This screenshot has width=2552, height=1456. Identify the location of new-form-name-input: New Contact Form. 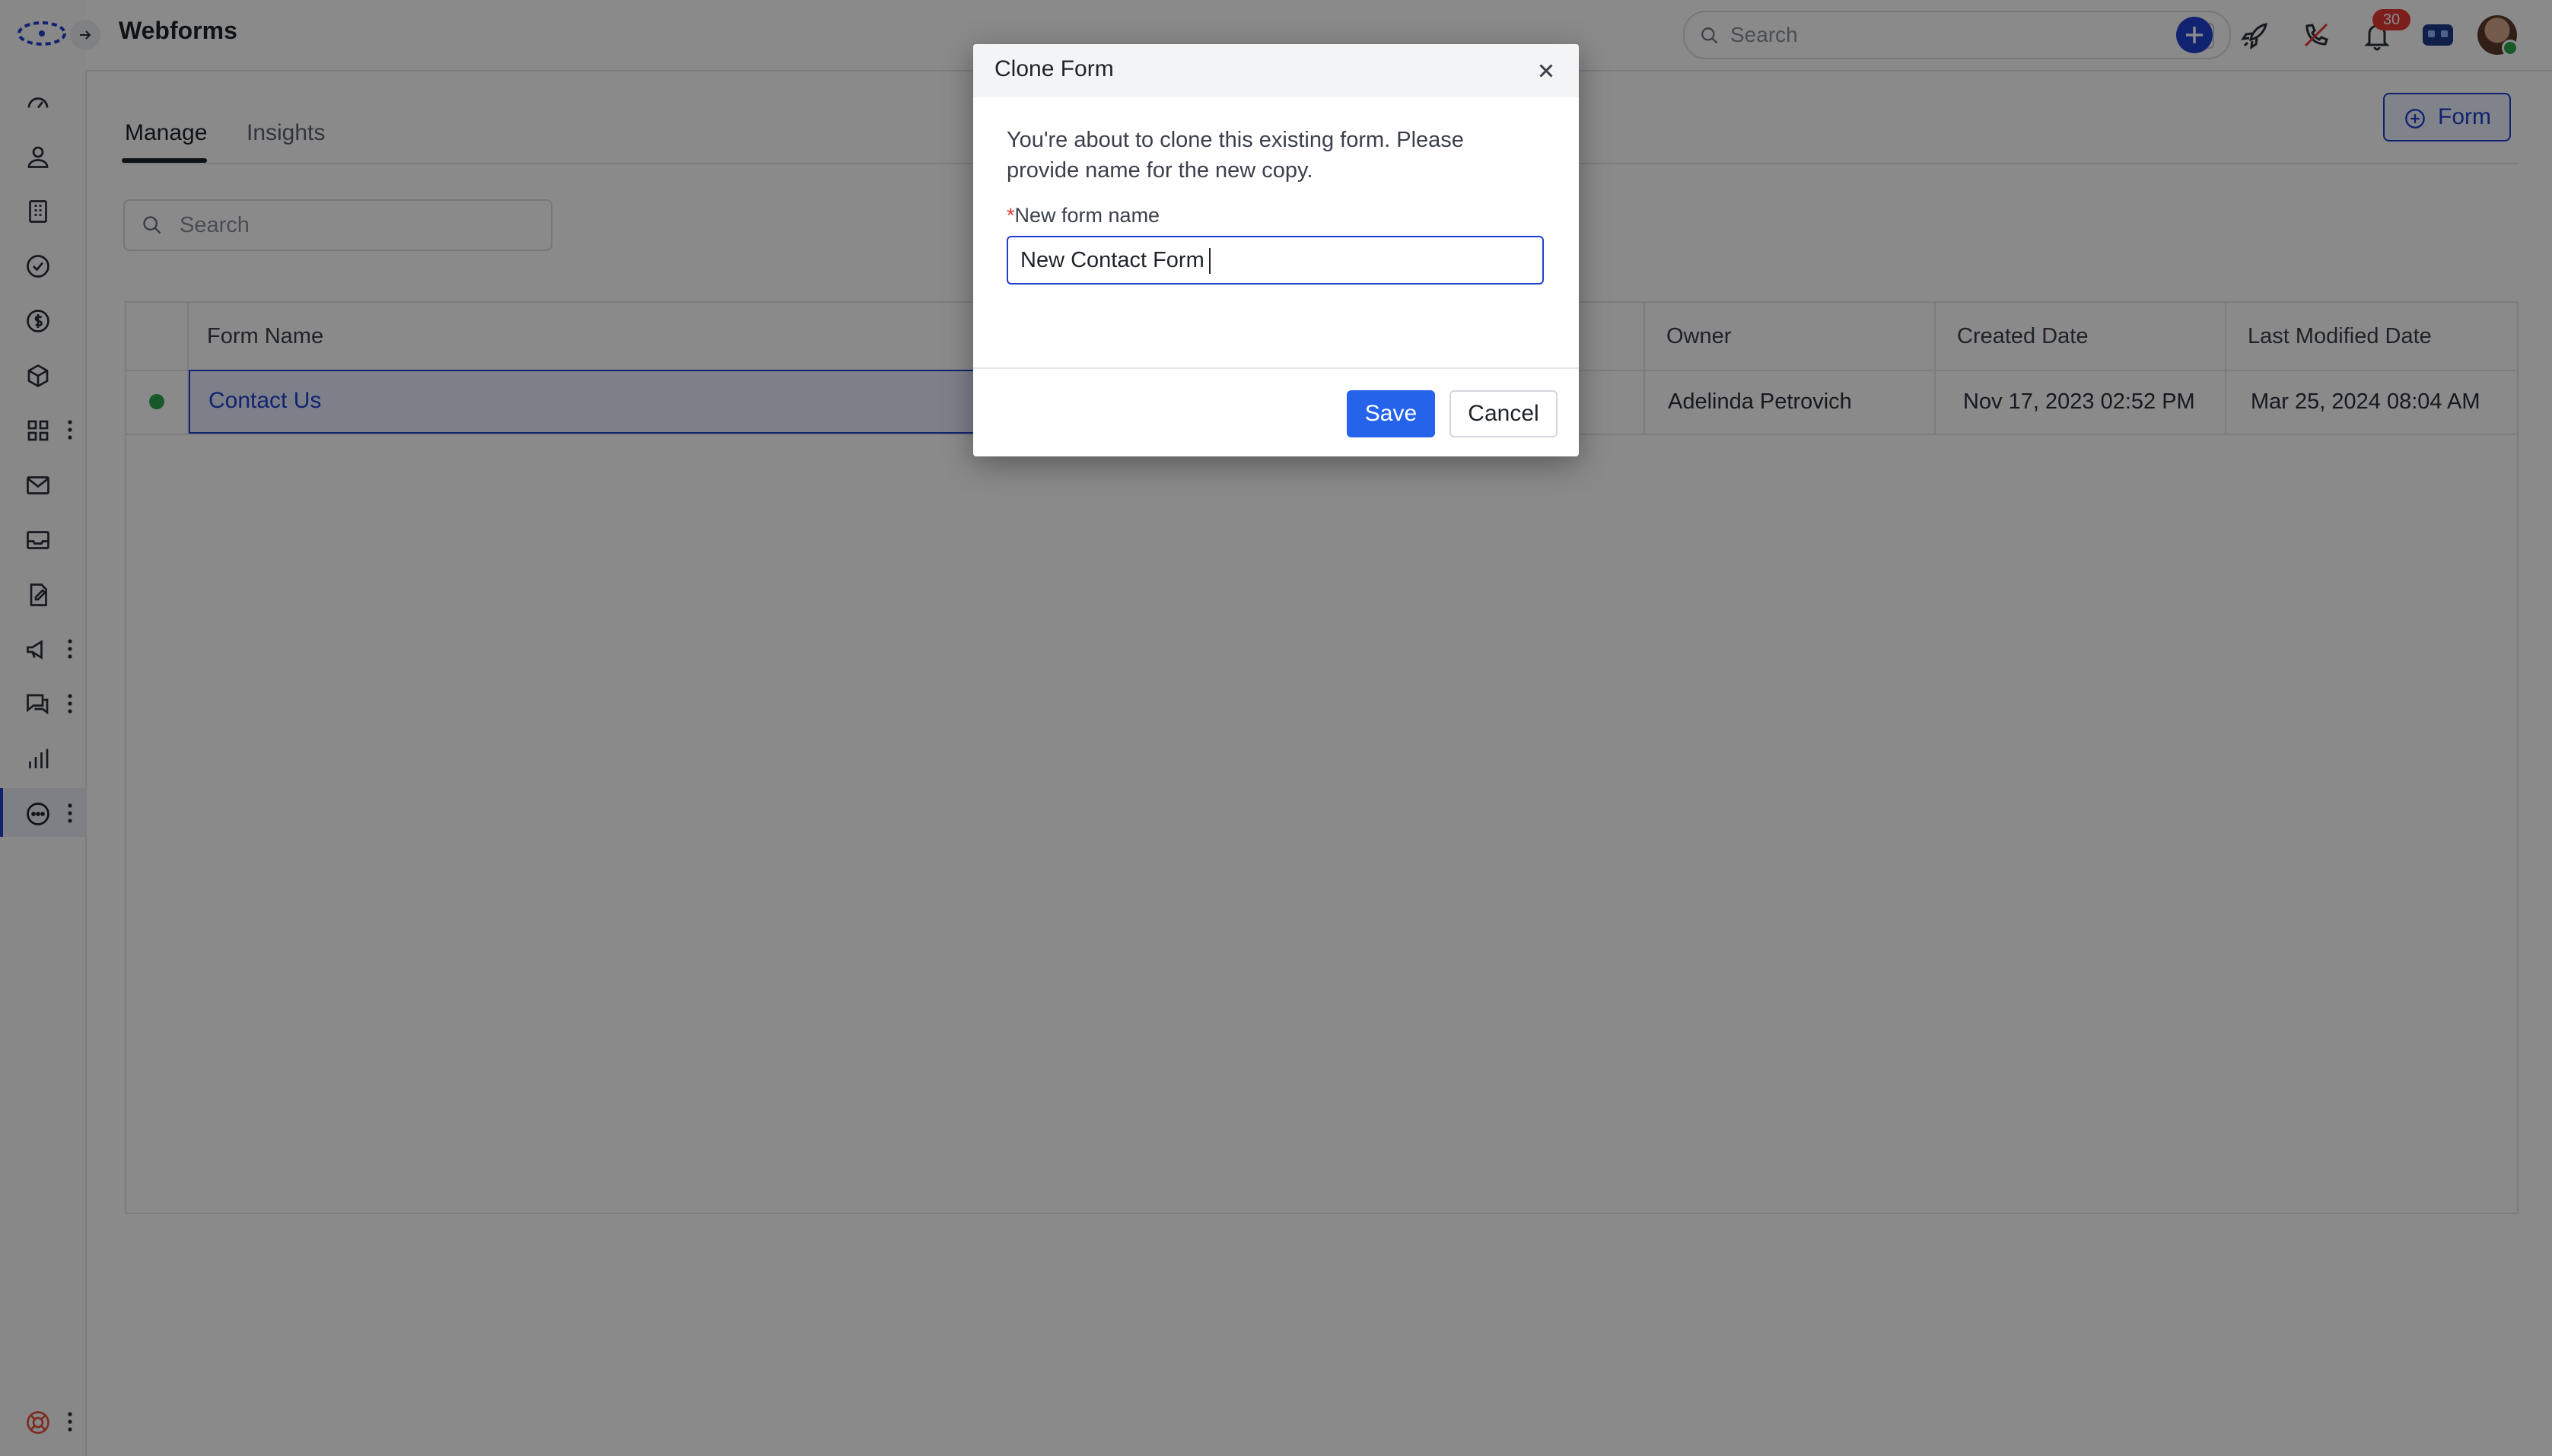
(1275, 260).